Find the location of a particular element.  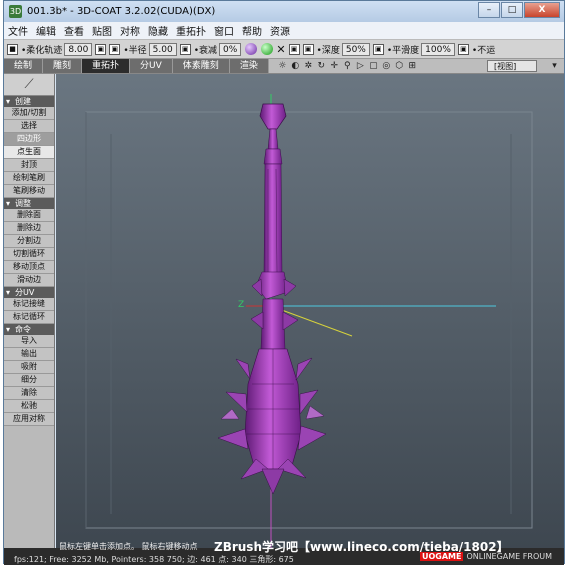

tool-draw-brush: 绘制笔刷 is located at coordinates (29, 178).